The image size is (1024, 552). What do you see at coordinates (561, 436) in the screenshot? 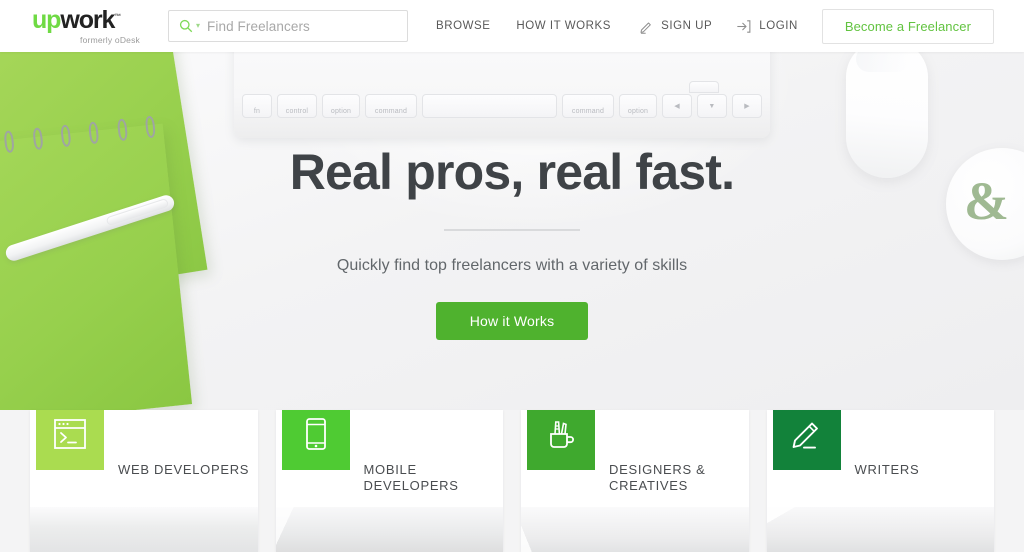
I see `pencil-cup-icon` at bounding box center [561, 436].